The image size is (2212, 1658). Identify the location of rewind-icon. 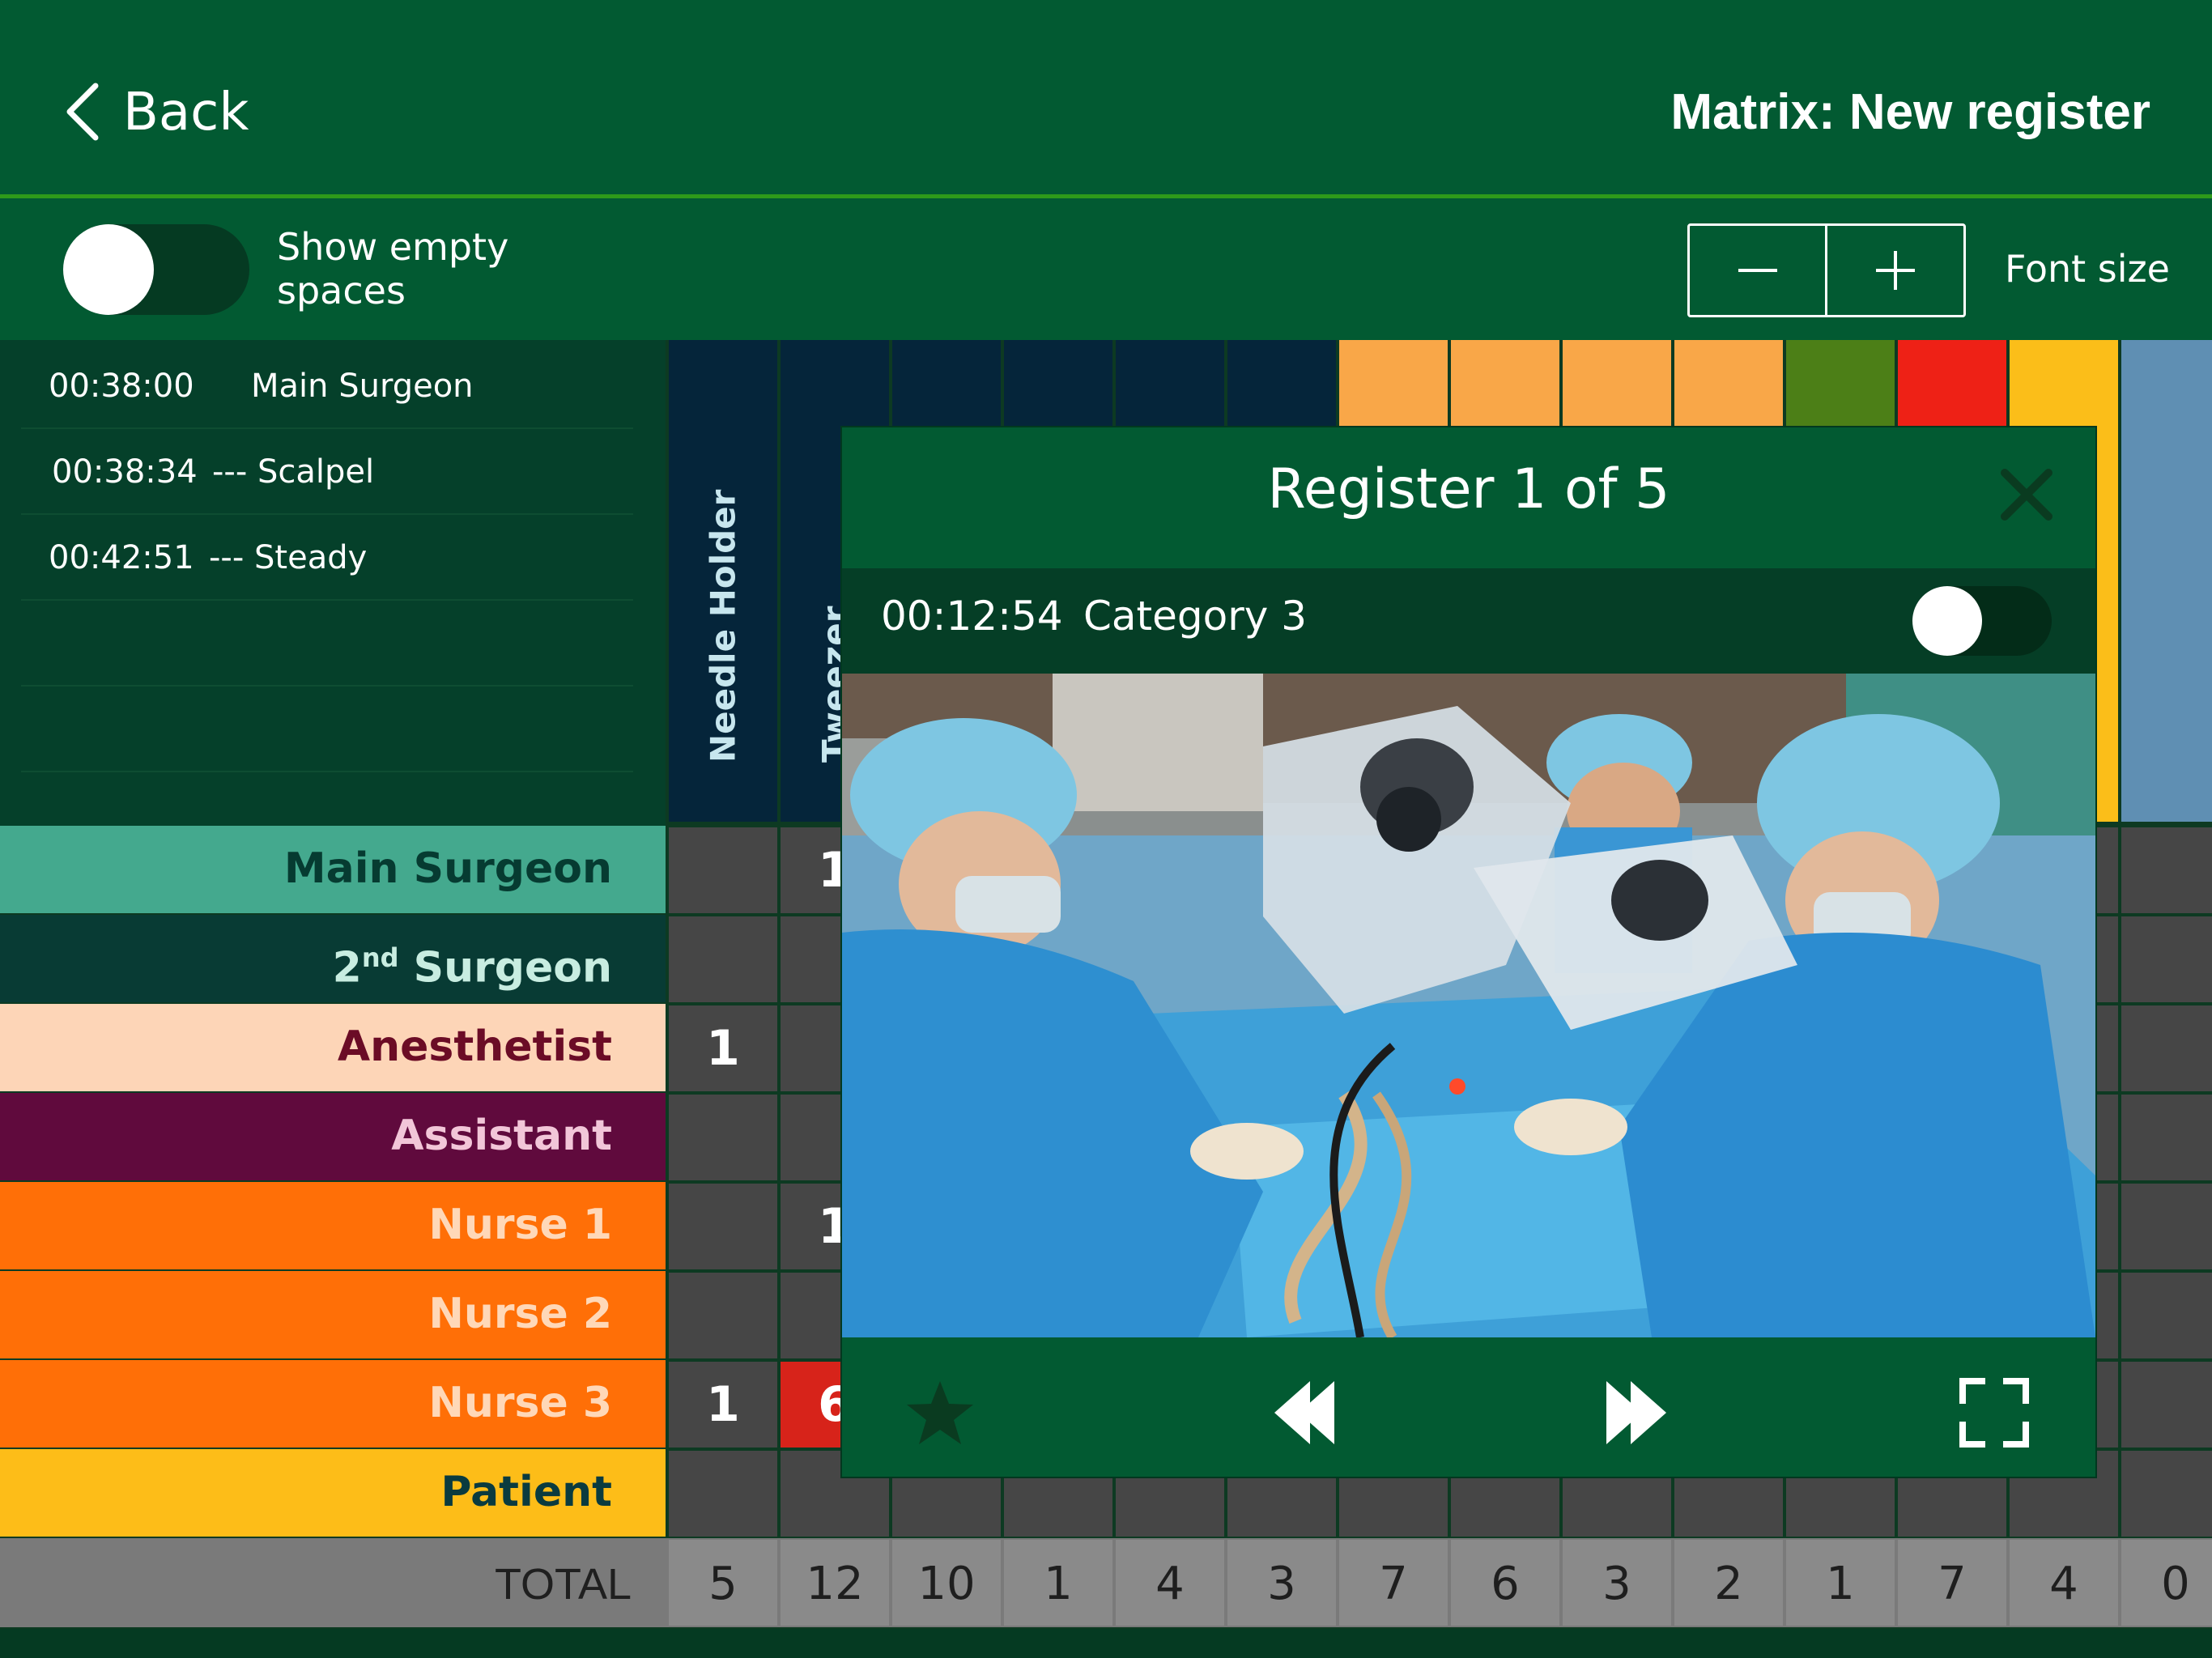
(1305, 1412).